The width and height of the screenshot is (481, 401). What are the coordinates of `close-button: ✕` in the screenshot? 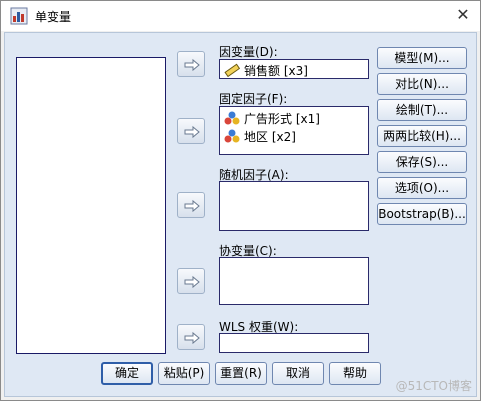 It's located at (463, 15).